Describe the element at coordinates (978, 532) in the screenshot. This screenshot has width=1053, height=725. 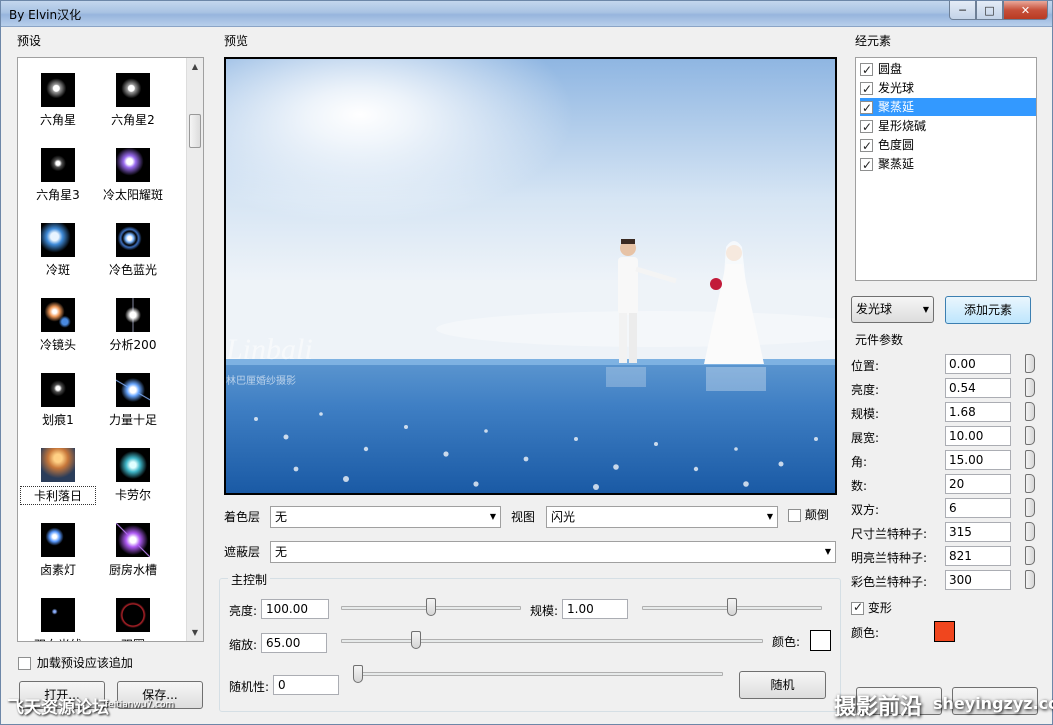
I see `param-input: 315` at that location.